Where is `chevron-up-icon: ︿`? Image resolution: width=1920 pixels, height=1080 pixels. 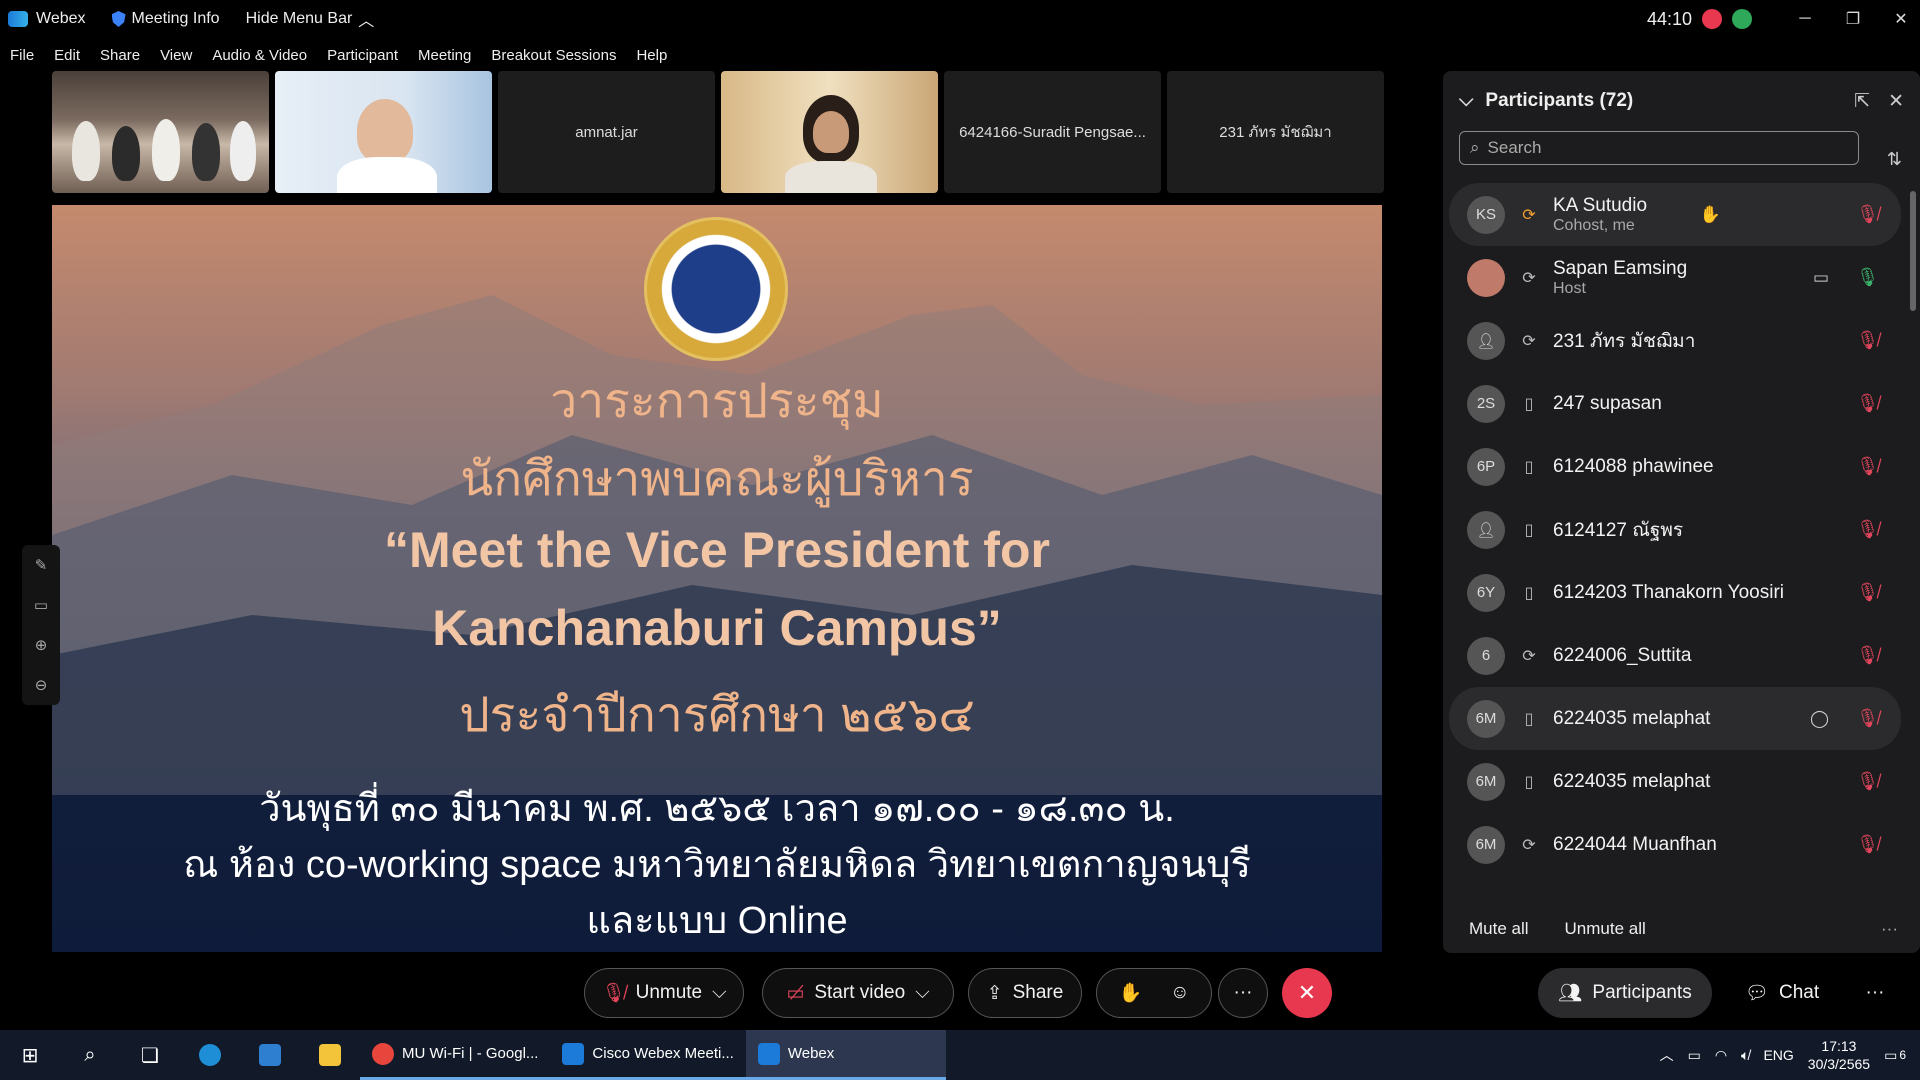 chevron-up-icon: ︿ is located at coordinates (1667, 1055).